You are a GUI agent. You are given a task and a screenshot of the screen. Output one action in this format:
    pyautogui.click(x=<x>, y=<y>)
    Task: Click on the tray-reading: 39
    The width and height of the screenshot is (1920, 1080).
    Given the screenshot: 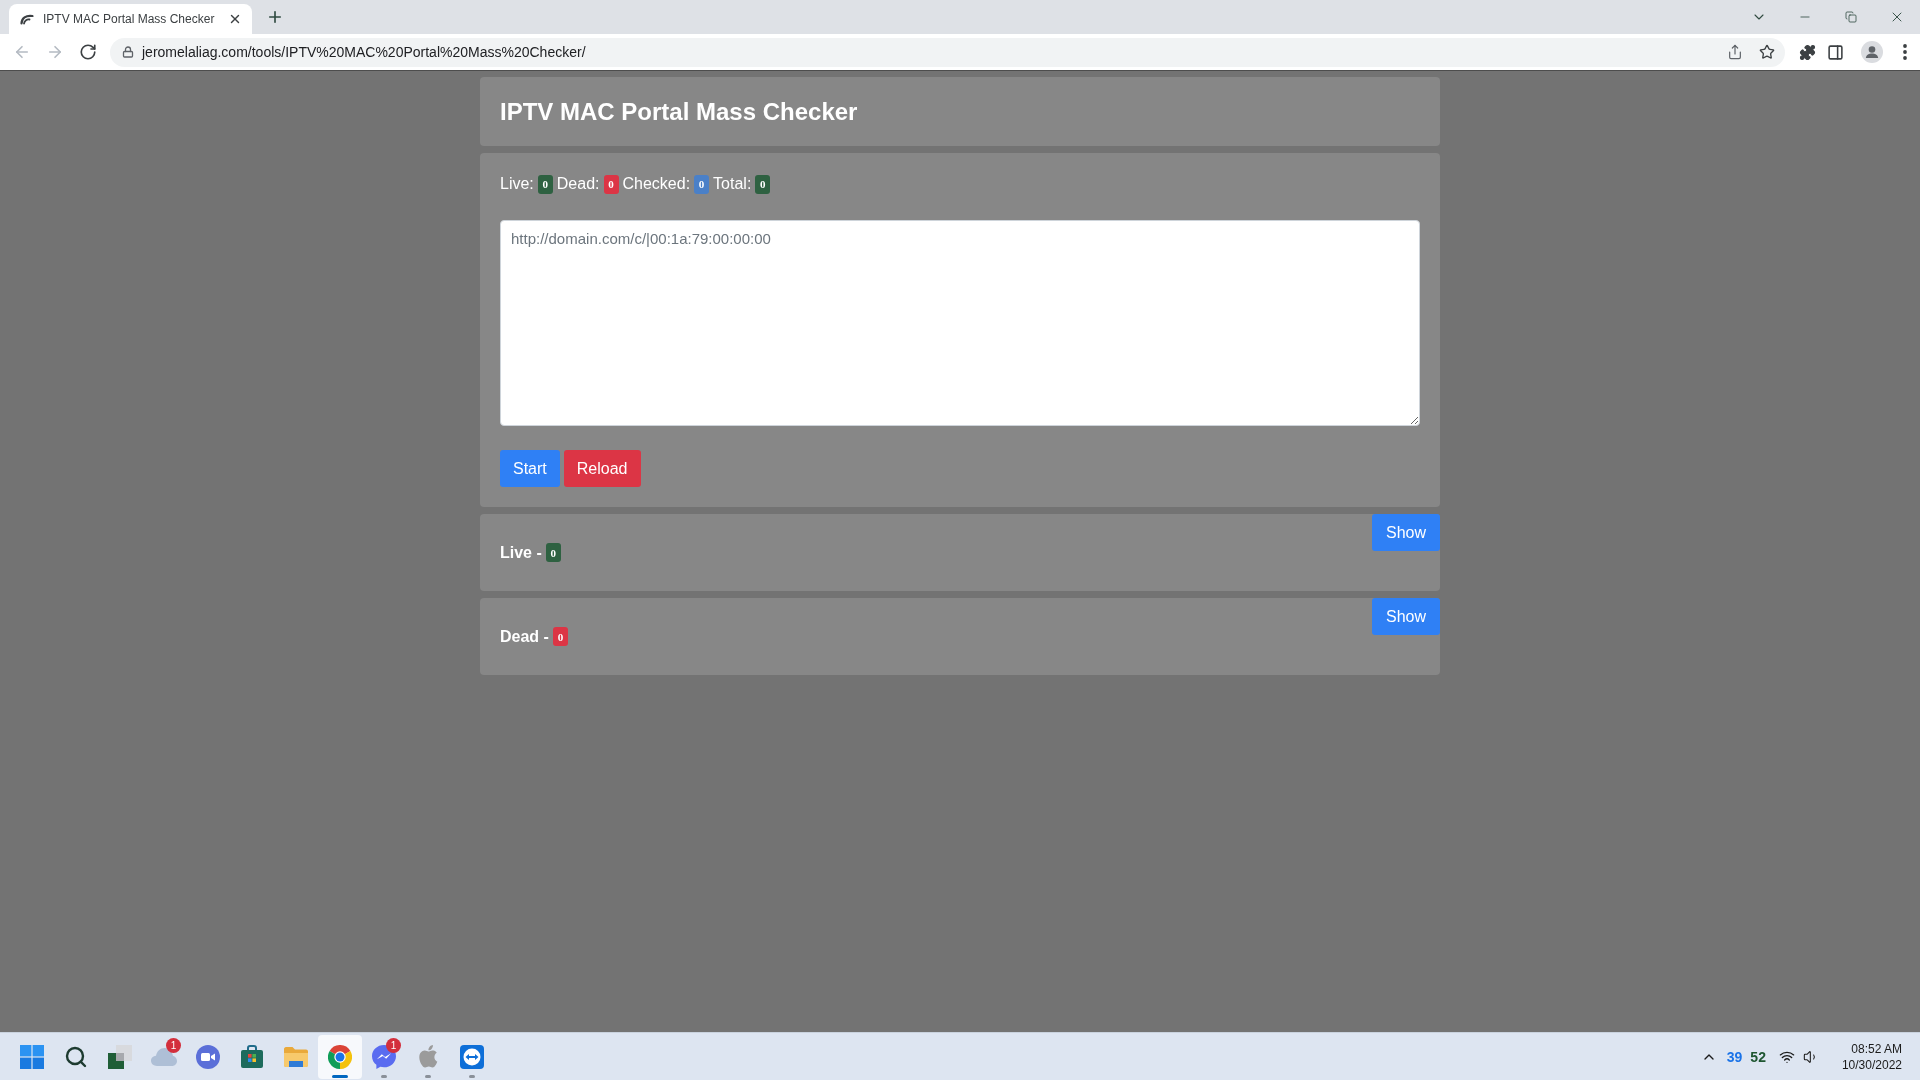 What is the action you would take?
    pyautogui.click(x=1734, y=1056)
    